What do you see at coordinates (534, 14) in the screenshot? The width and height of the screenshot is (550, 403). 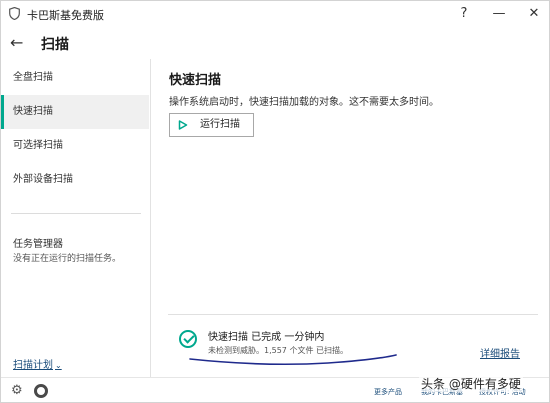 I see `close-button: ✕` at bounding box center [534, 14].